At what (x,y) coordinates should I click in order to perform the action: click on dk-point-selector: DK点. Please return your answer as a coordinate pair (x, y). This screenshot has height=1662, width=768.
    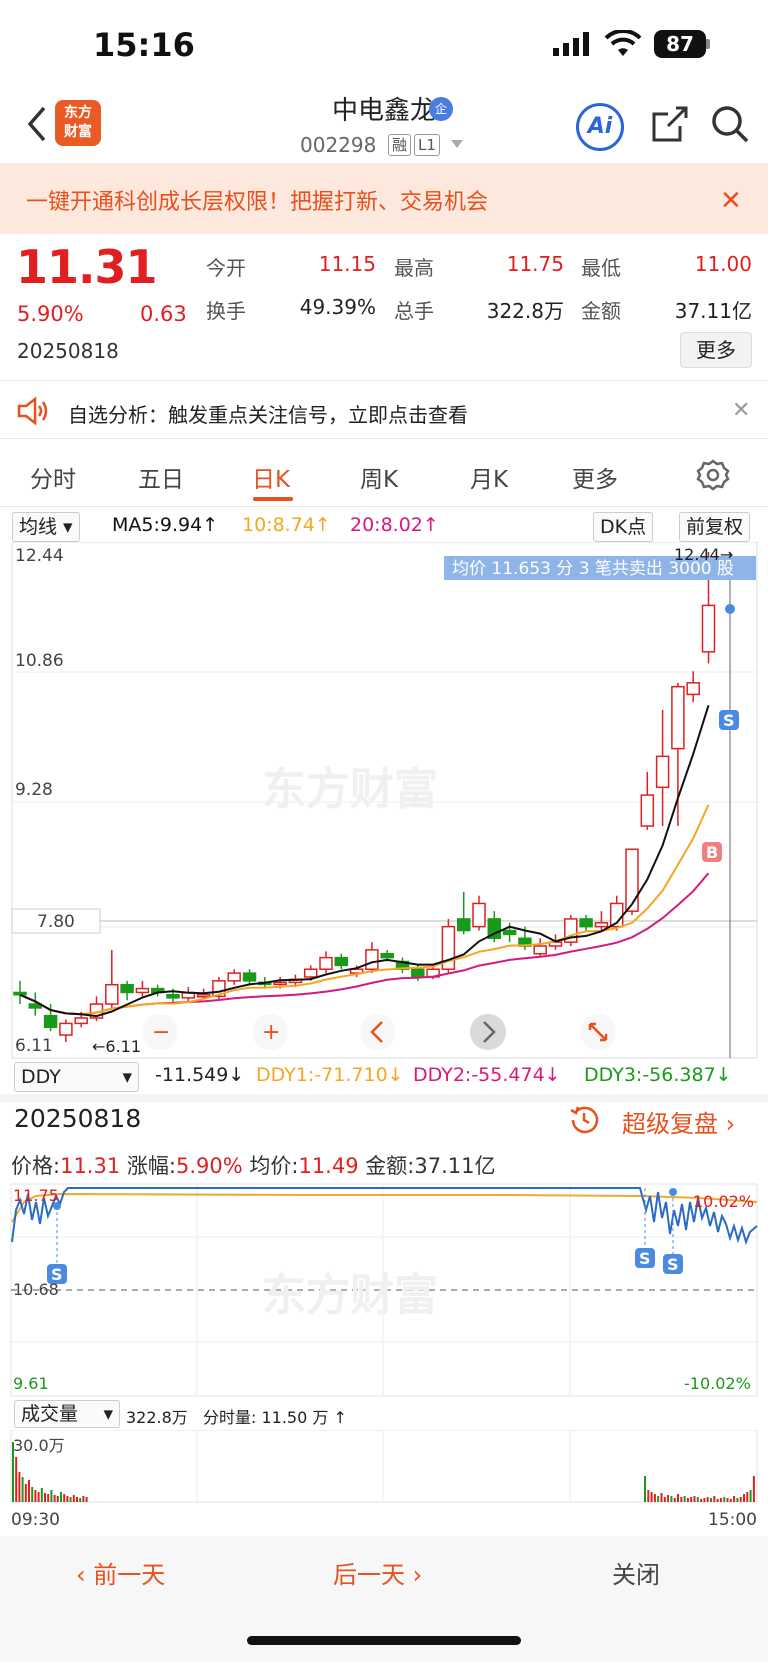
    Looking at the image, I should click on (623, 527).